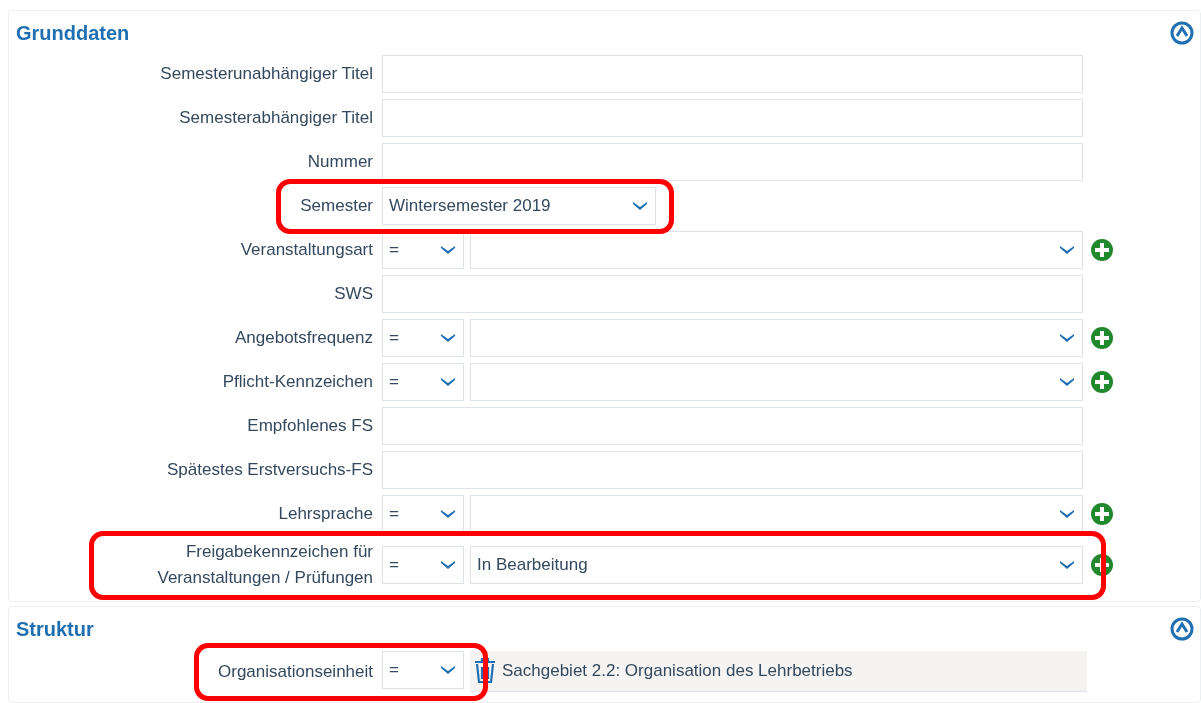 Image resolution: width=1201 pixels, height=703 pixels. I want to click on section-title: Grunddaten, so click(73, 33).